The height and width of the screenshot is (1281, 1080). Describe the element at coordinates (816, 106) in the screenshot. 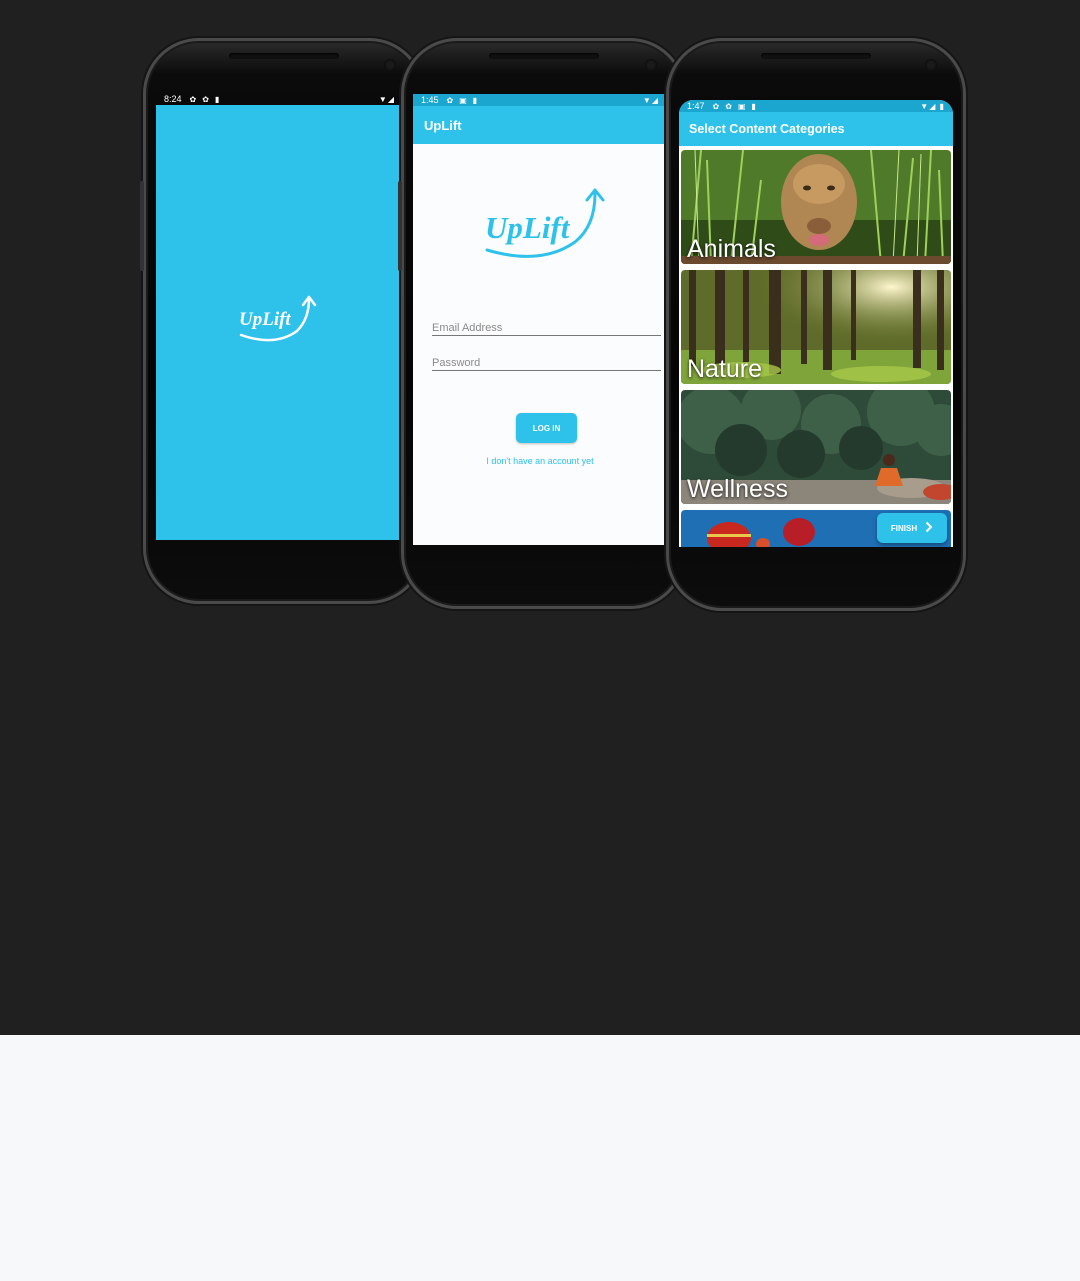

I see `status-bar: 1:47 ✿ ✿ ▣ ▮ ▼◢ ▮` at that location.